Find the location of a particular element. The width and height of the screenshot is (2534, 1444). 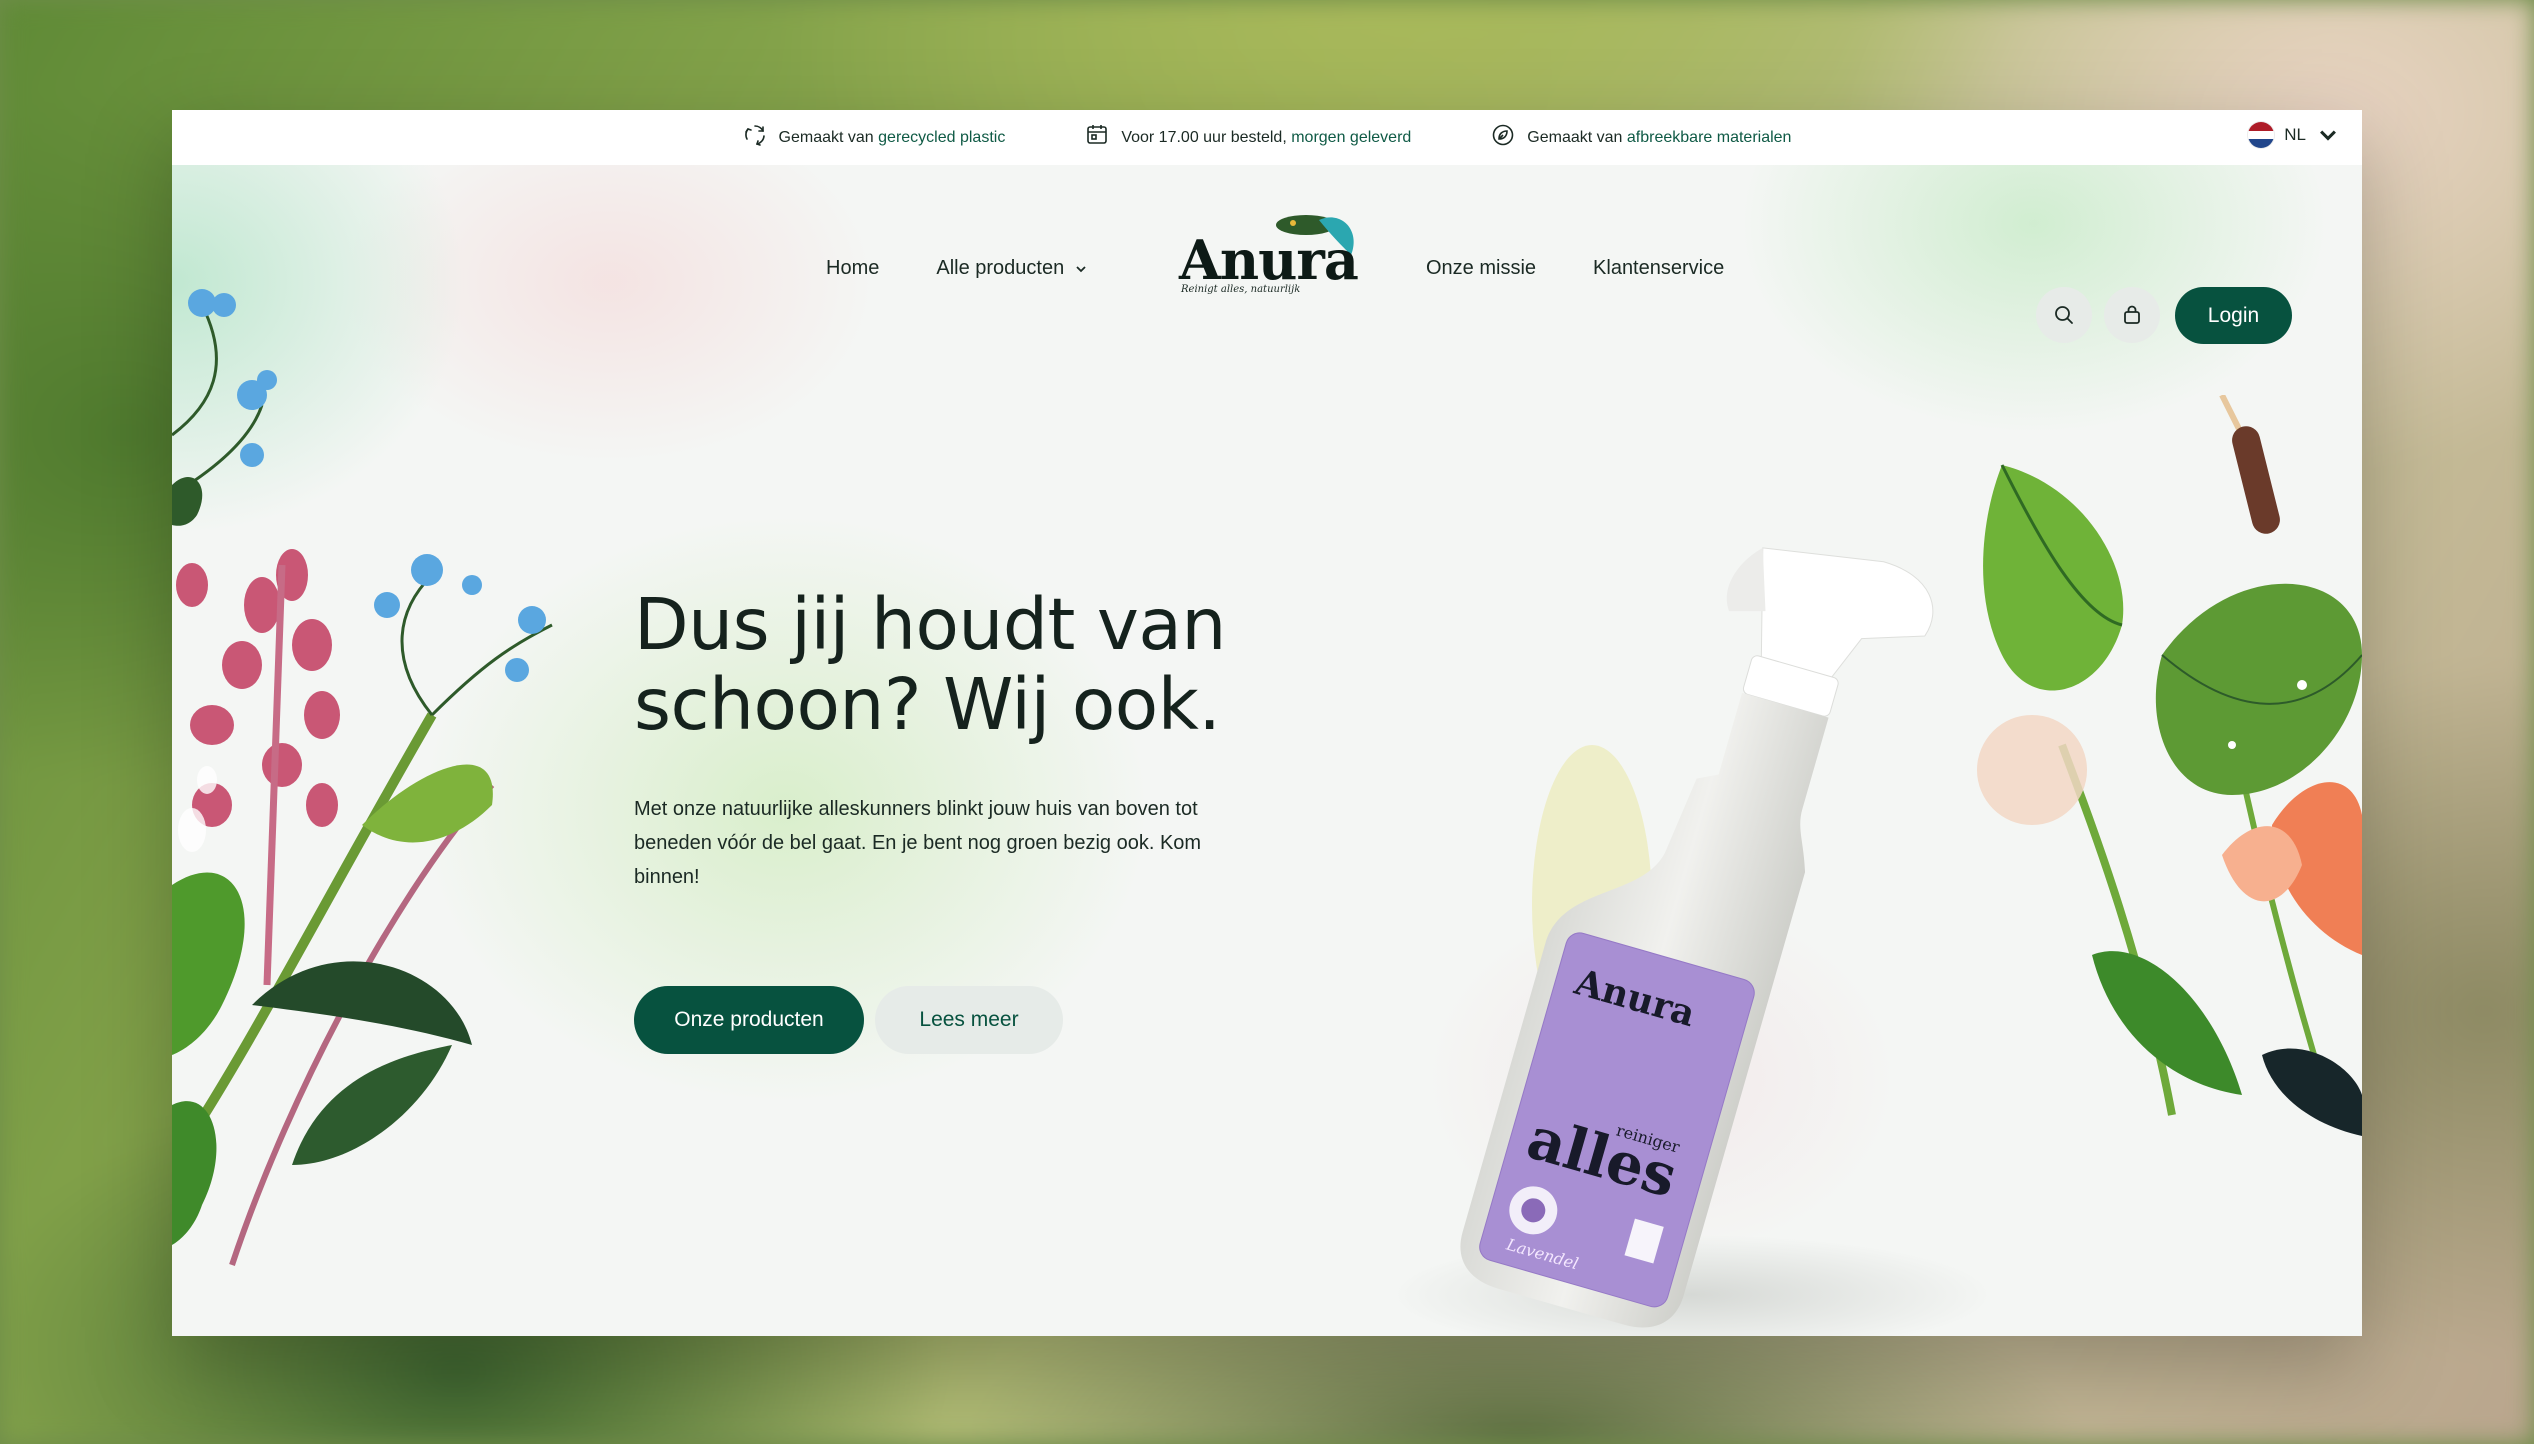

usp-highlight: morgen geleverd is located at coordinates (1351, 137).